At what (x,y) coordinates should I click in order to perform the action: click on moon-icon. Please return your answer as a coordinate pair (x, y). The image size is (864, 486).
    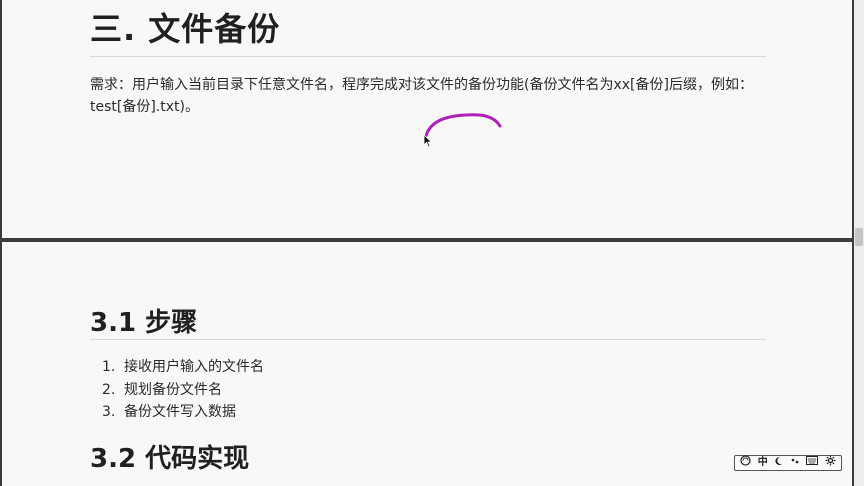
    Looking at the image, I should click on (778, 463).